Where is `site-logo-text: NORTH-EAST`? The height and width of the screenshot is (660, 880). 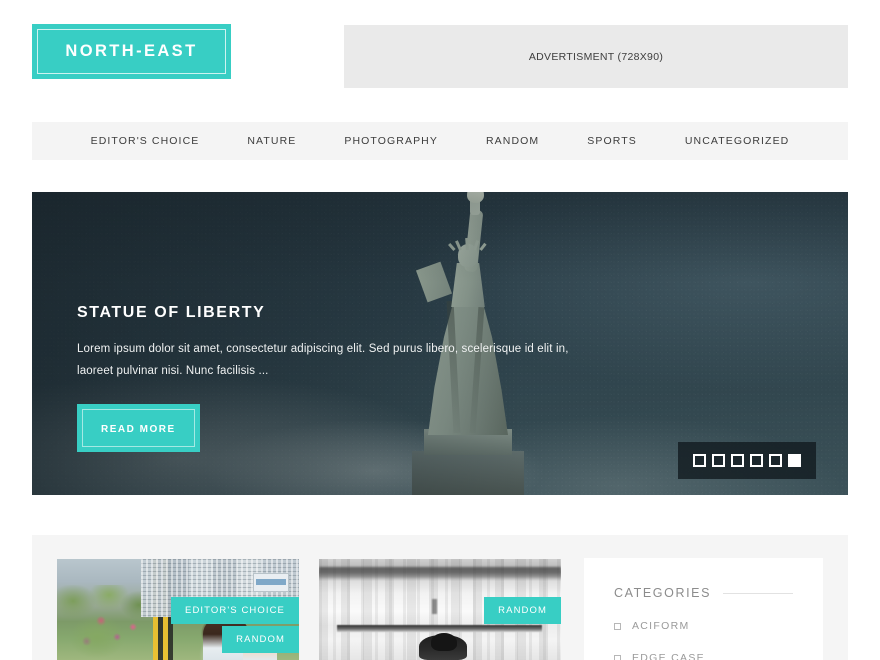
site-logo-text: NORTH-EAST is located at coordinates (131, 51).